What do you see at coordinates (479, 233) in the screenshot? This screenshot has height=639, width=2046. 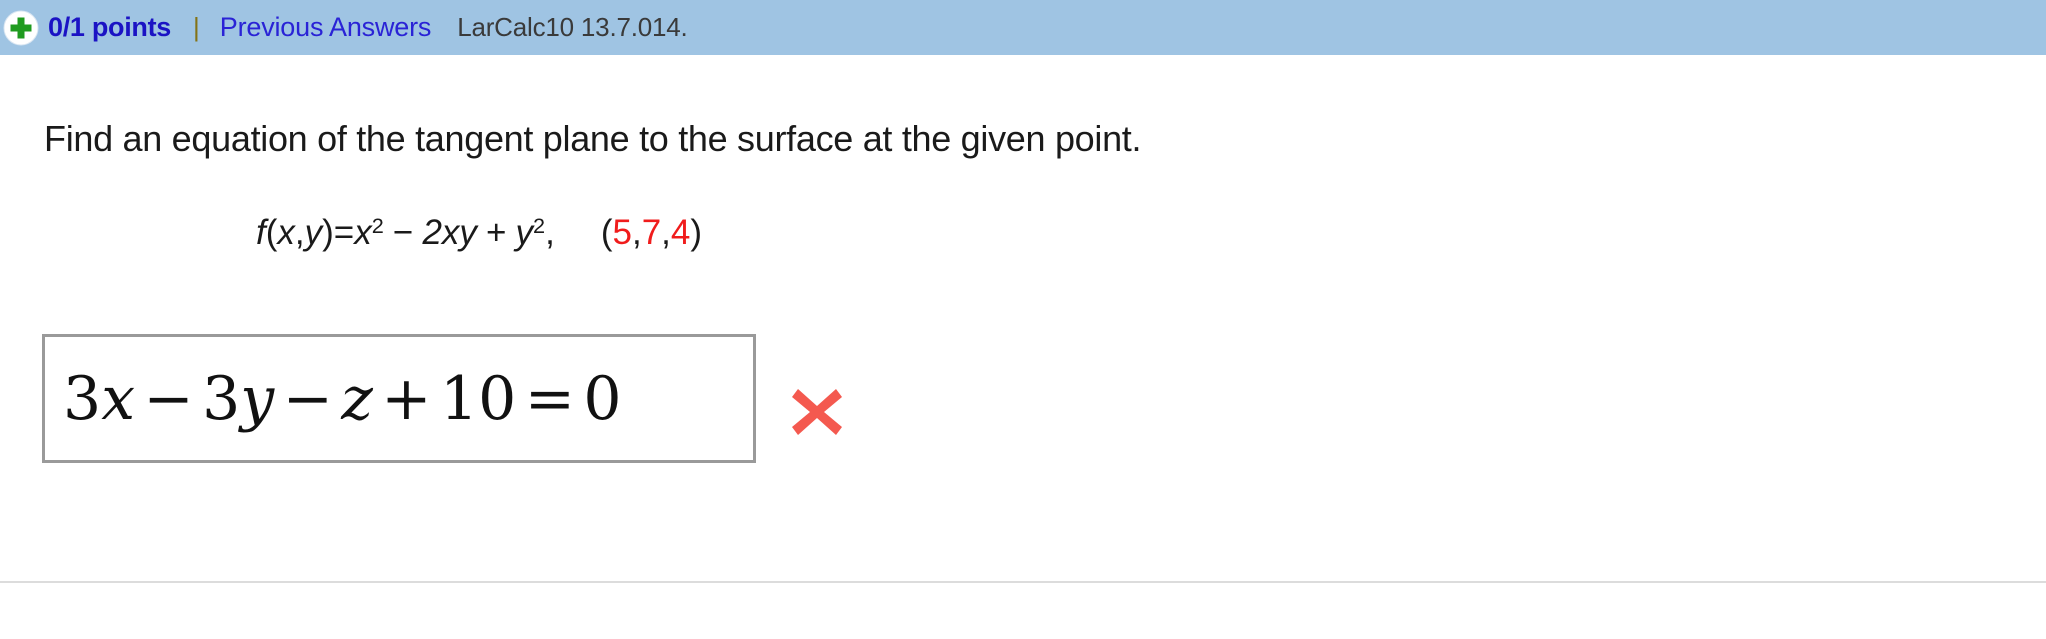 I see `function-definition: f(x, y) = x 2−2xy + y 2, (5, 7, 4)` at bounding box center [479, 233].